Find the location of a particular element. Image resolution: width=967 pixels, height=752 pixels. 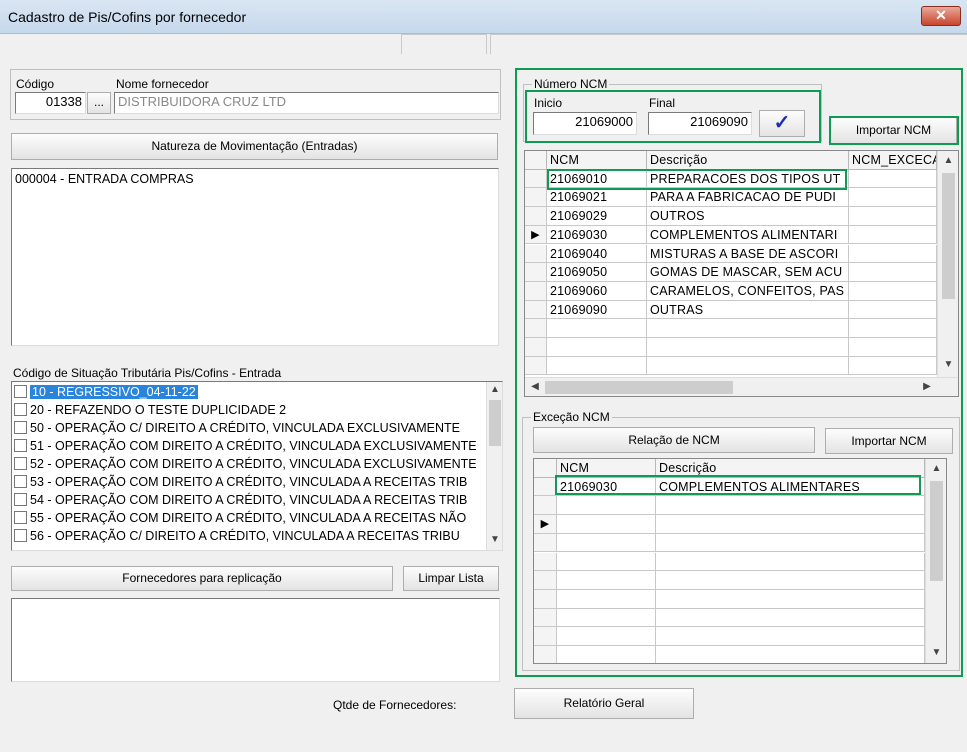

numero-ncm-title: Número NCM is located at coordinates (571, 84).